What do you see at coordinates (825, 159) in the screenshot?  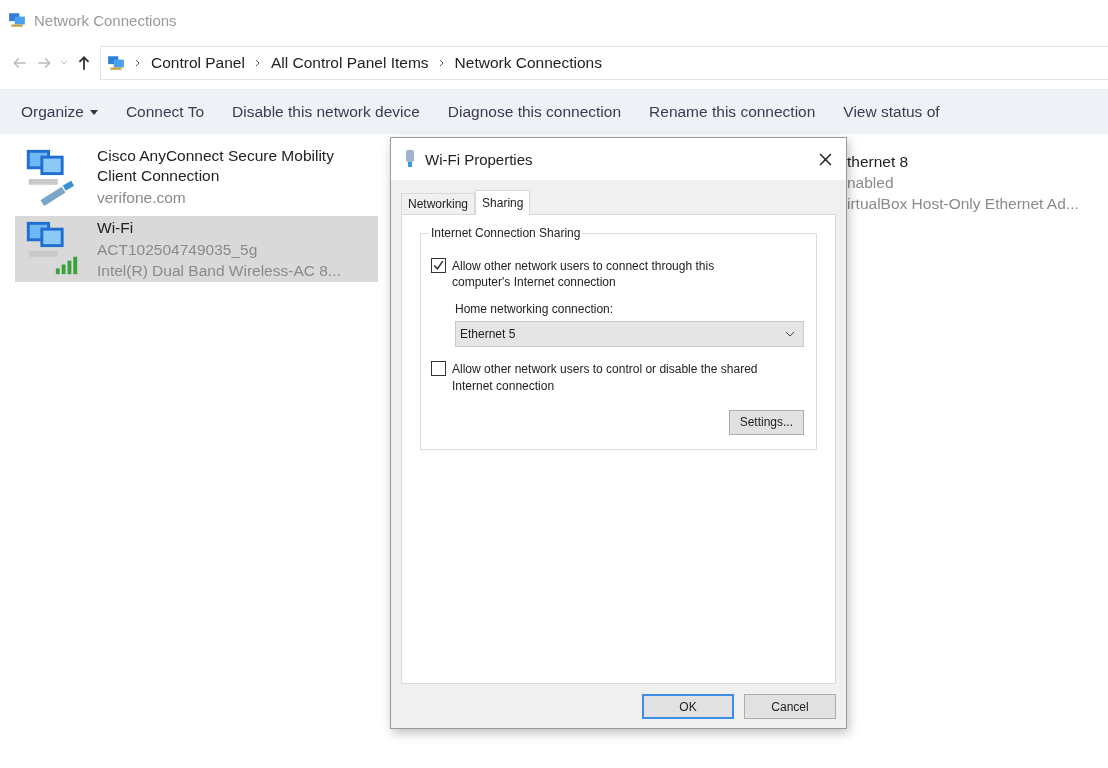 I see `close-icon` at bounding box center [825, 159].